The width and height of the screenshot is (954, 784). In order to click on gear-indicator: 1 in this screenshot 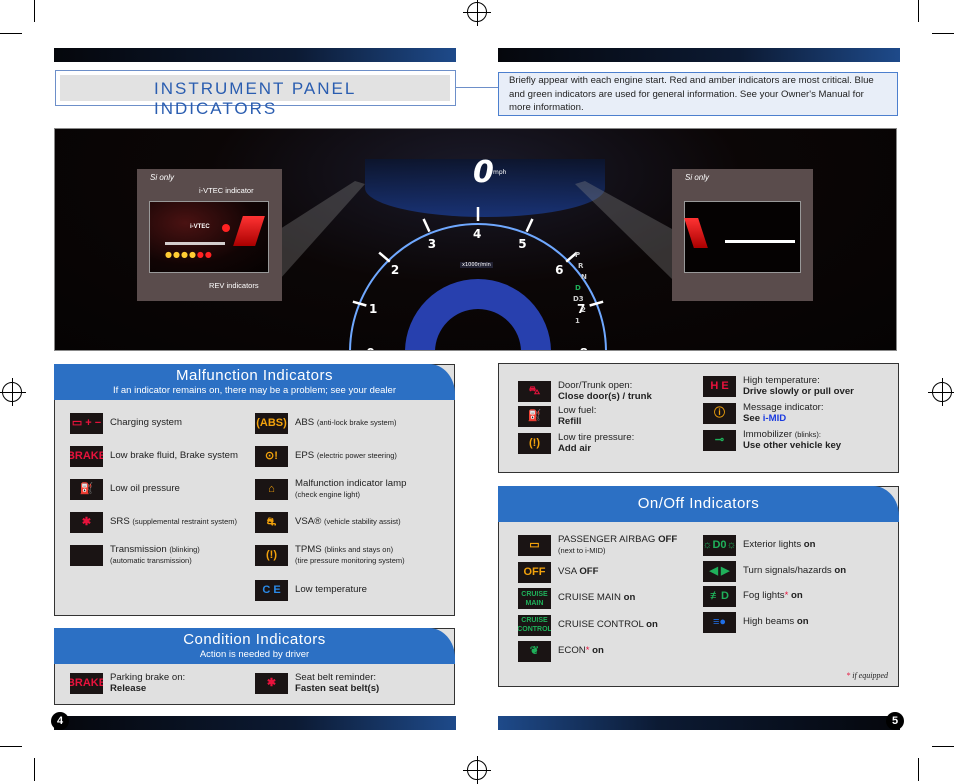, I will do `click(577, 321)`.